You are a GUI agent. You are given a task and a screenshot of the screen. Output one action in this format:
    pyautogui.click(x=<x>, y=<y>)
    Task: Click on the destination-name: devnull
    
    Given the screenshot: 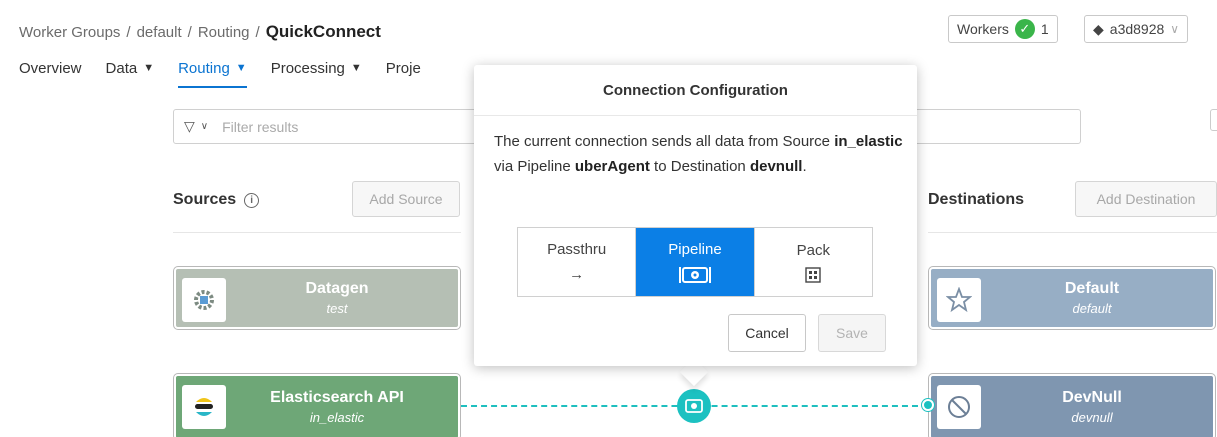 What is the action you would take?
    pyautogui.click(x=776, y=166)
    